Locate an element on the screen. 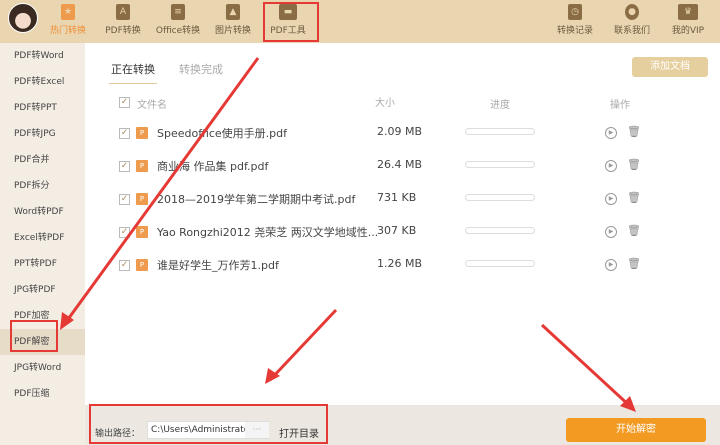 This screenshot has width=720, height=445. output-path-label: 输出路径： is located at coordinates (118, 434).